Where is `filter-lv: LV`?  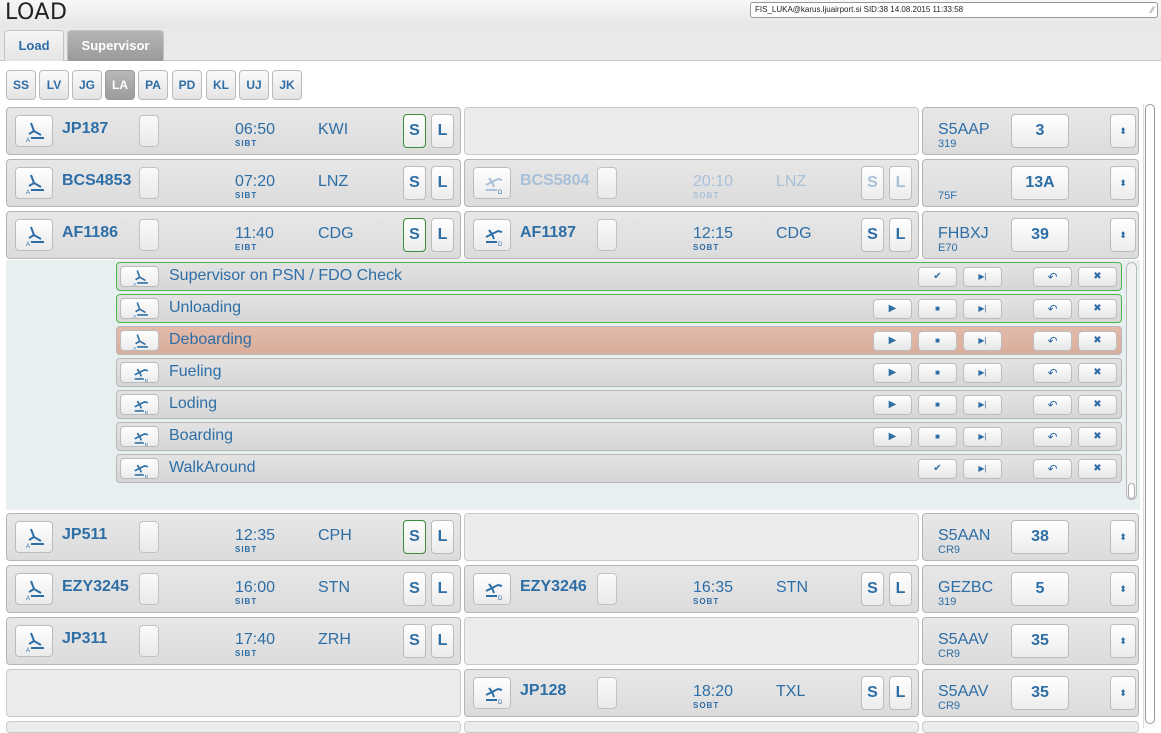 filter-lv: LV is located at coordinates (54, 85).